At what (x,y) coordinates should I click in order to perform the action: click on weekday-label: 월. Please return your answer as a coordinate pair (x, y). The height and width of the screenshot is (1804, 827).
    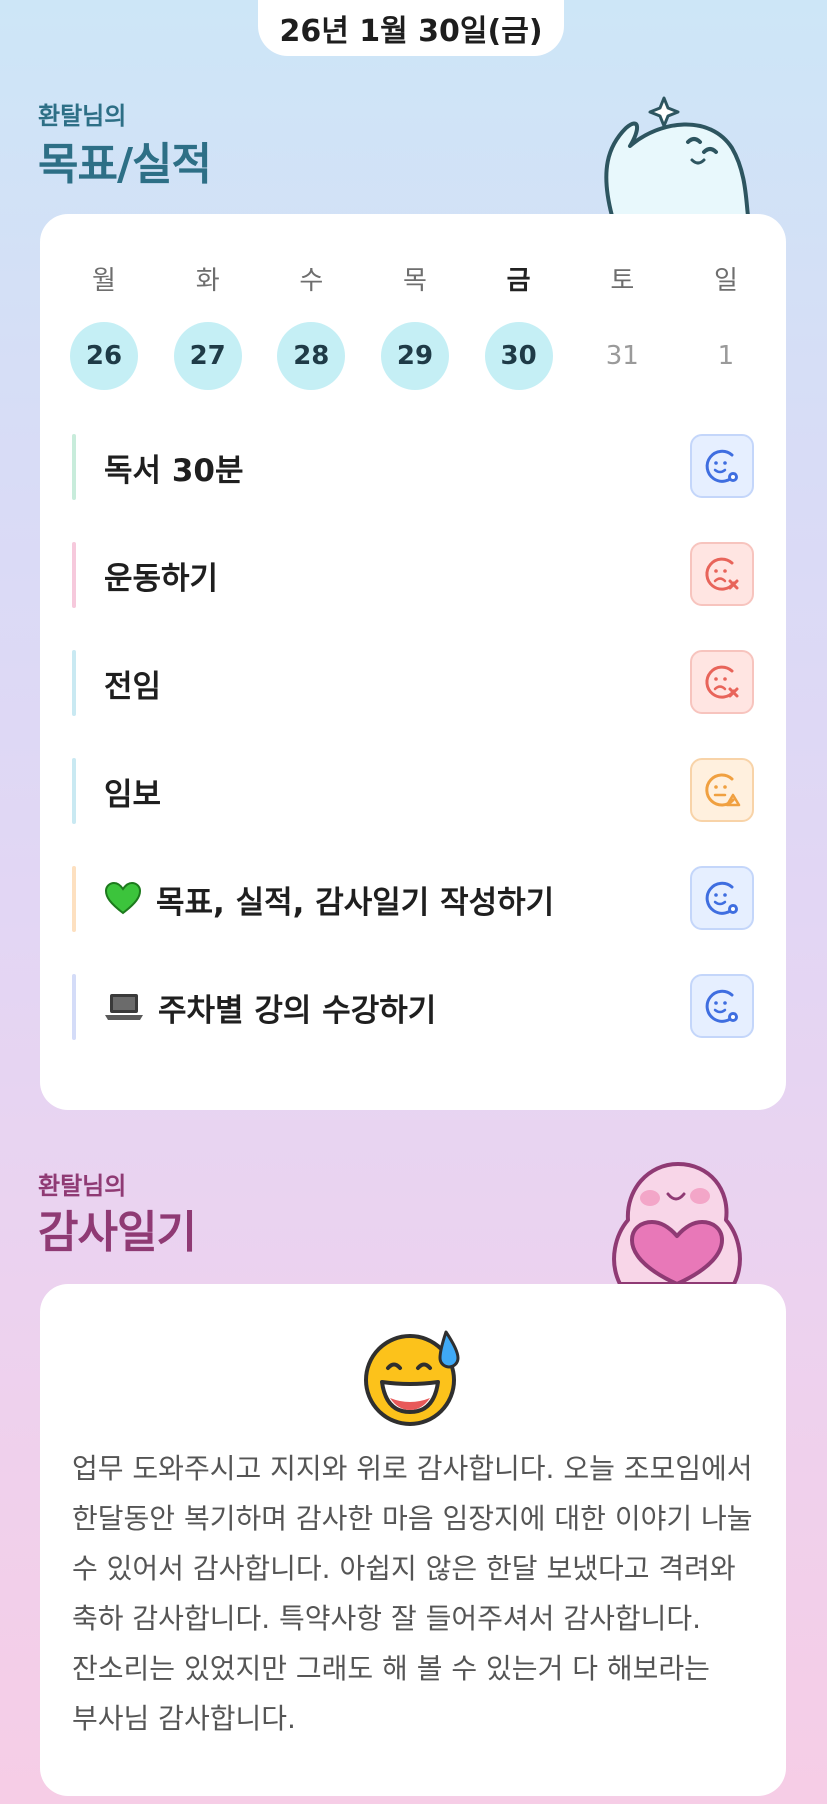
    Looking at the image, I should click on (104, 281).